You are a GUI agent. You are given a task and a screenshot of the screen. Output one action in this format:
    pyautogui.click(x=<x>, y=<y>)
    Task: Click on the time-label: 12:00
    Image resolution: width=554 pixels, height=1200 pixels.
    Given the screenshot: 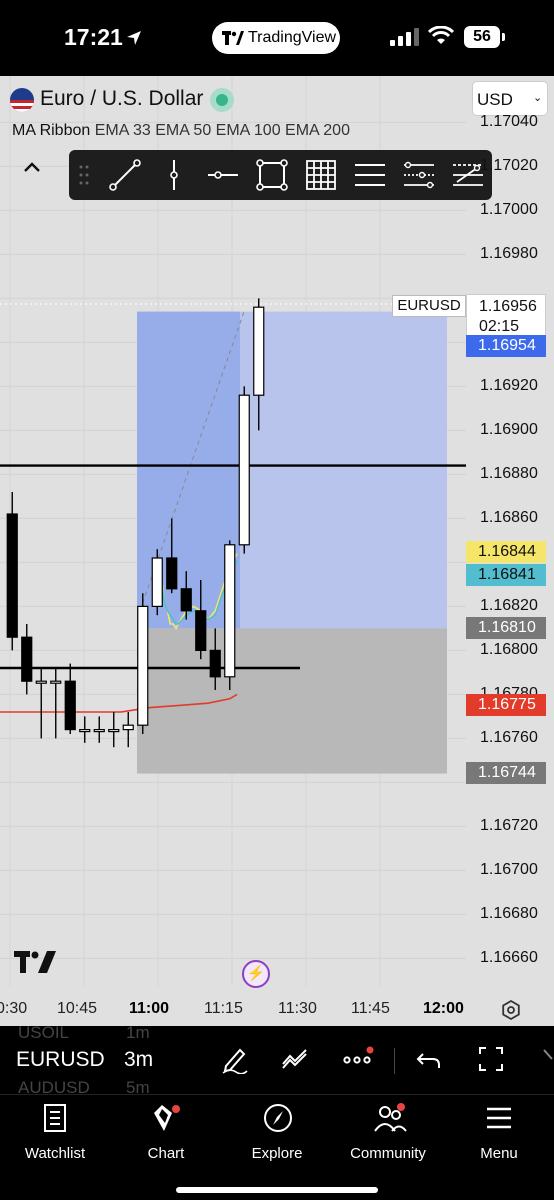 What is the action you would take?
    pyautogui.click(x=443, y=1008)
    